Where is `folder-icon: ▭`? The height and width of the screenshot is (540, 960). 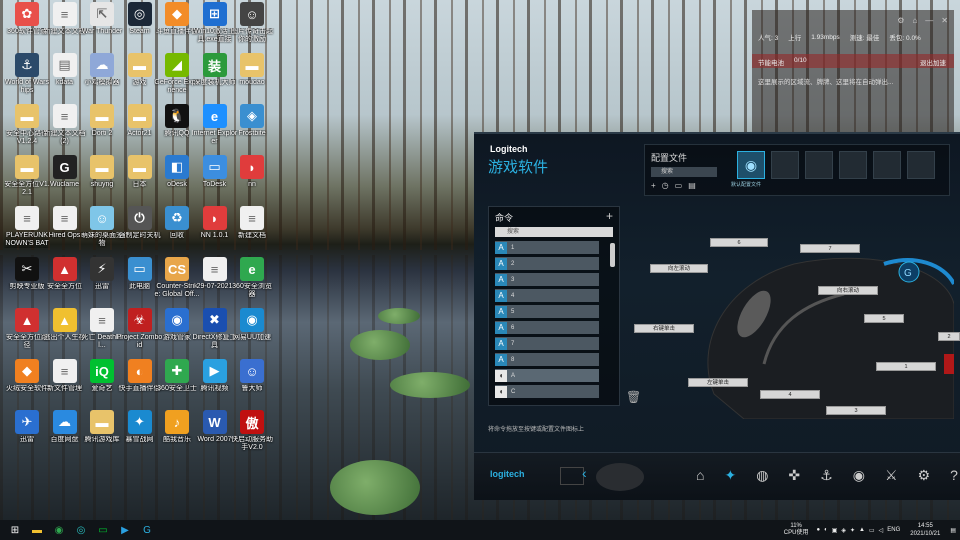 folder-icon: ▭ is located at coordinates (679, 185).